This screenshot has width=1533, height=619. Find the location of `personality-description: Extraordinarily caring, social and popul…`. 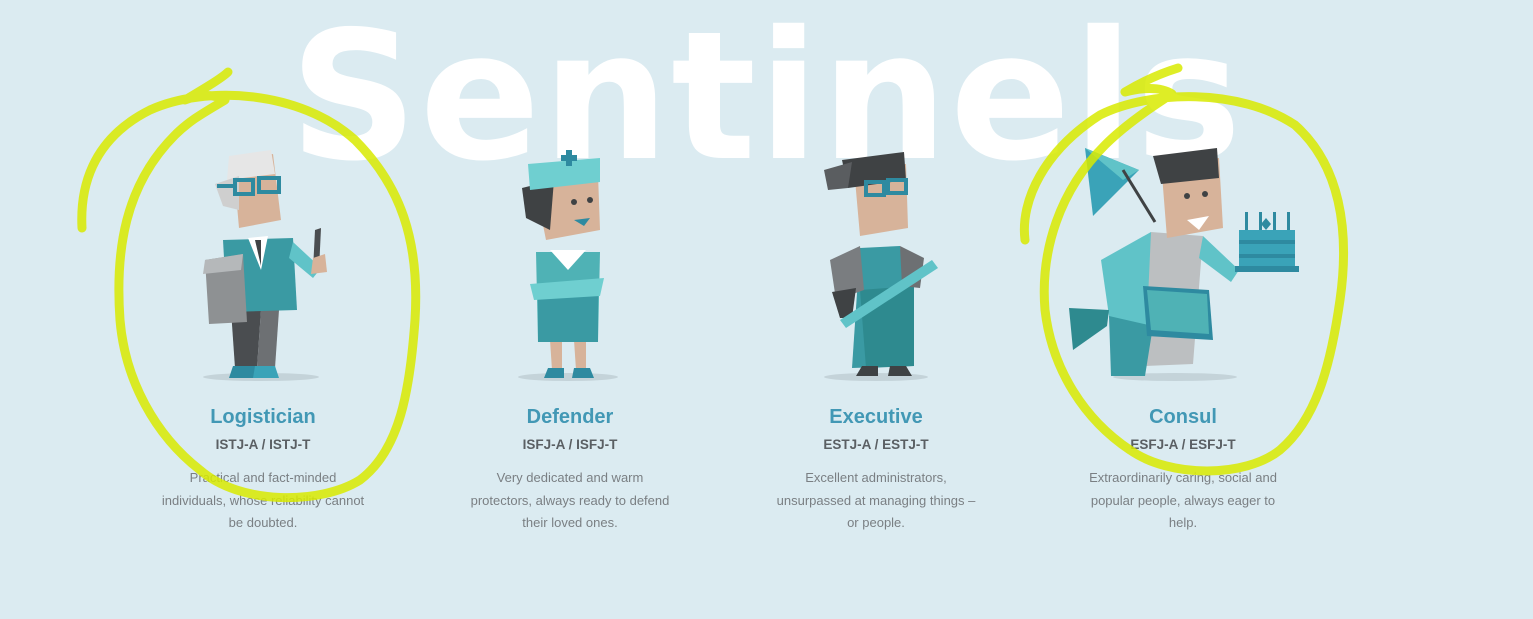

personality-description: Extraordinarily caring, social and popul… is located at coordinates (1183, 500).